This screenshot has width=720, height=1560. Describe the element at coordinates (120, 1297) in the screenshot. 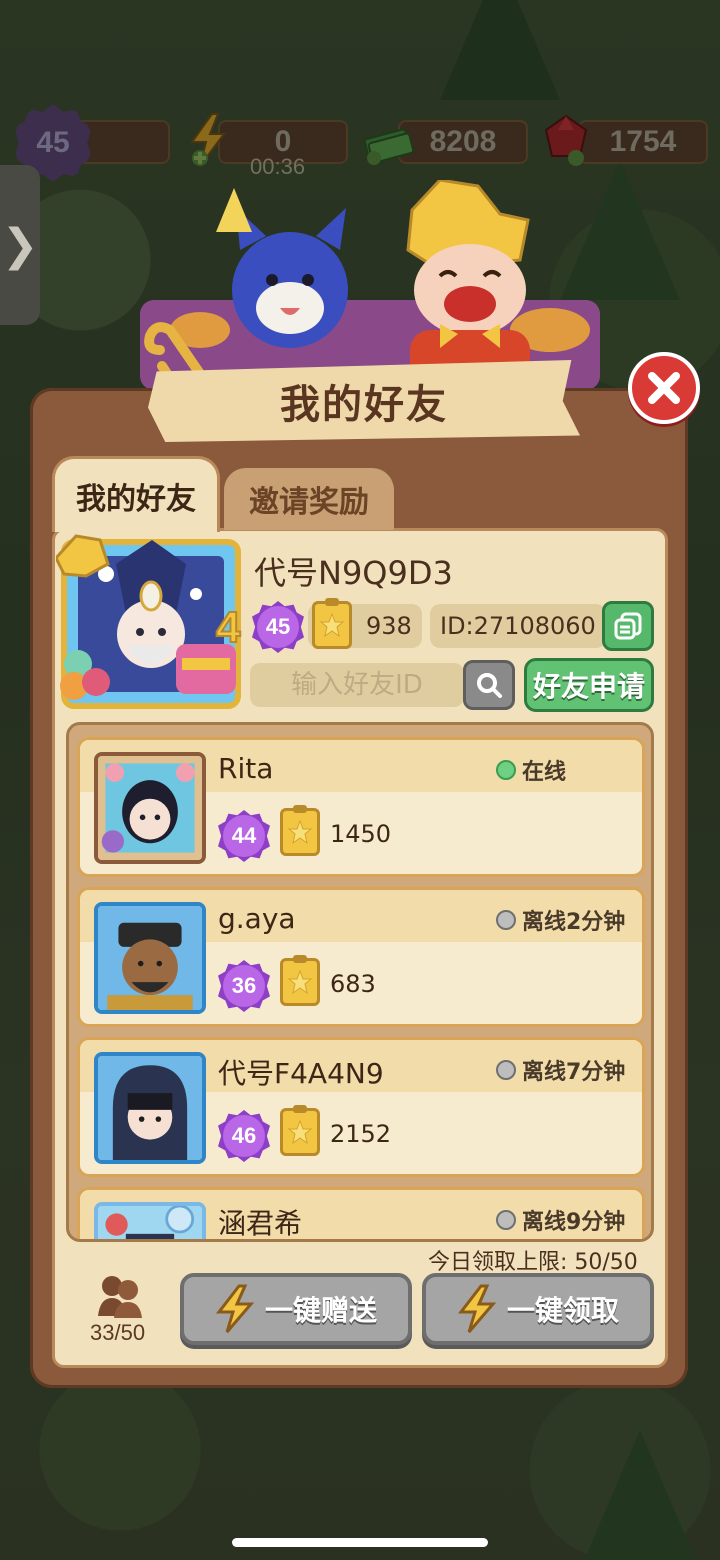

I see `friends-group-icon` at that location.